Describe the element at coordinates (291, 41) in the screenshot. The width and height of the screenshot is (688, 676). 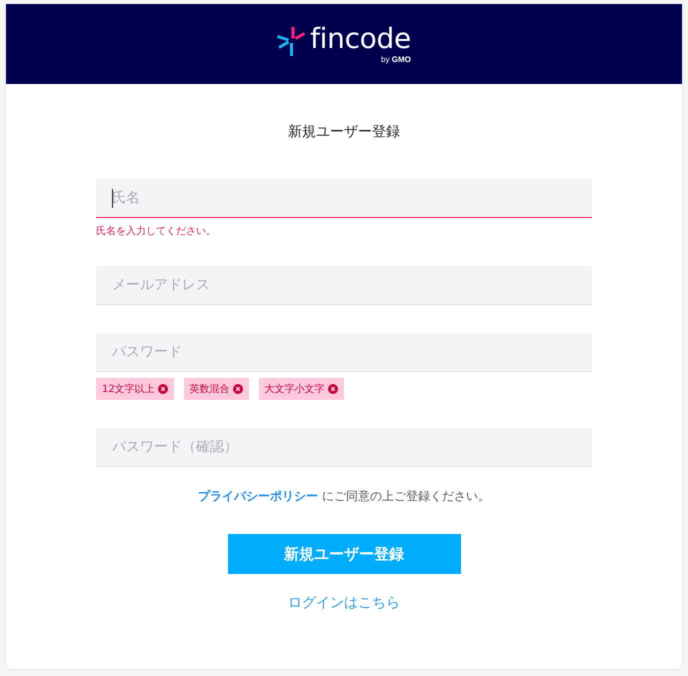
I see `asterisk-logo-icon` at that location.